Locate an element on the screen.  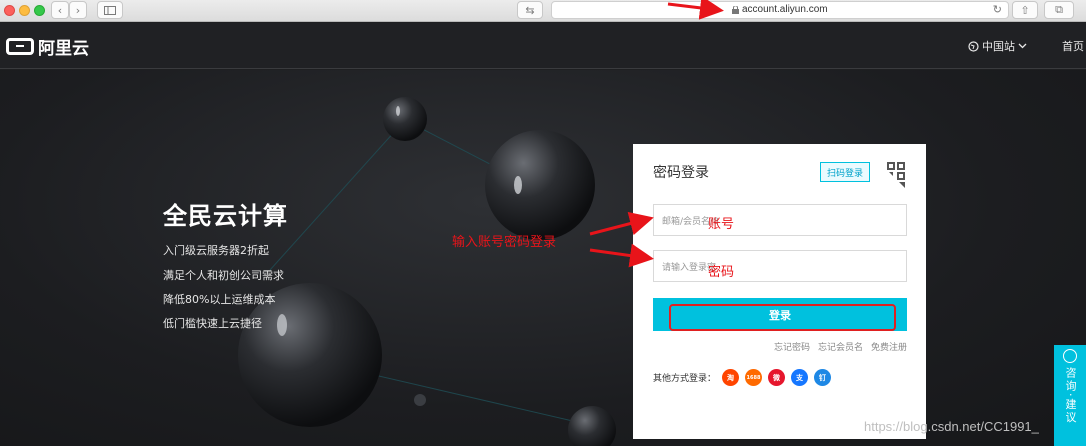
back-button: ‹ is located at coordinates (60, 10).